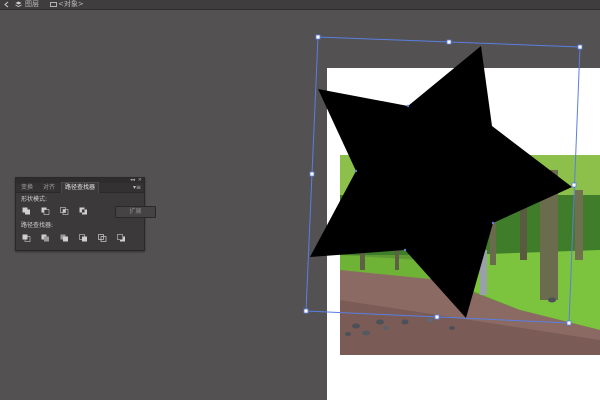  What do you see at coordinates (37, 225) in the screenshot?
I see `pathfinders-label: 路径查找器:` at bounding box center [37, 225].